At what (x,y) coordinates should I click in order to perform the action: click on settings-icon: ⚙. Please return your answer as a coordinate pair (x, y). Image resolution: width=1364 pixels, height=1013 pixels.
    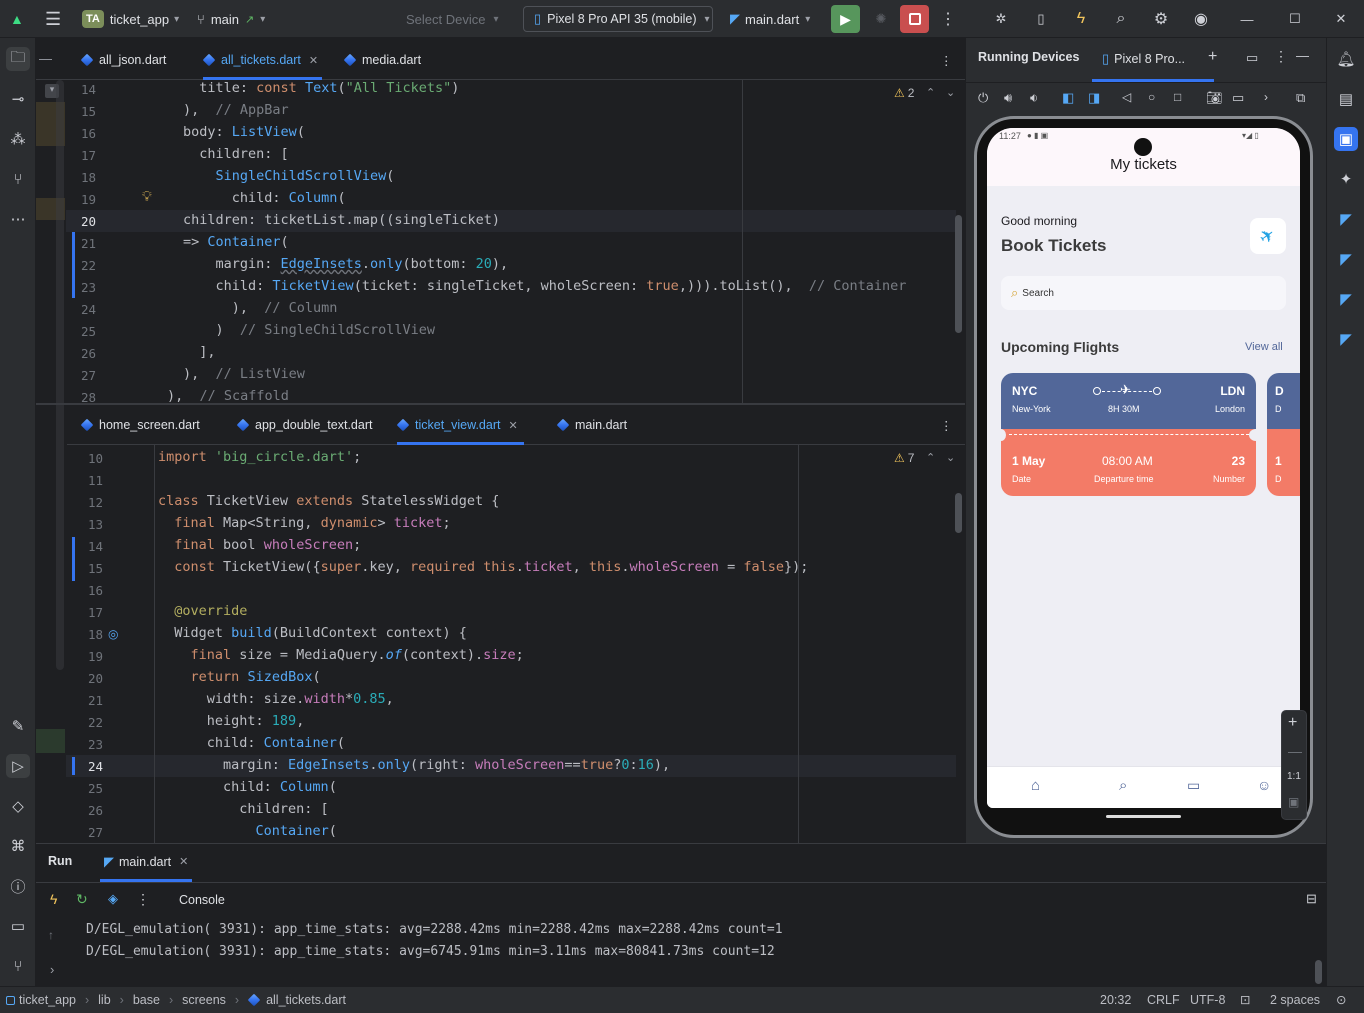
    Looking at the image, I should click on (1161, 19).